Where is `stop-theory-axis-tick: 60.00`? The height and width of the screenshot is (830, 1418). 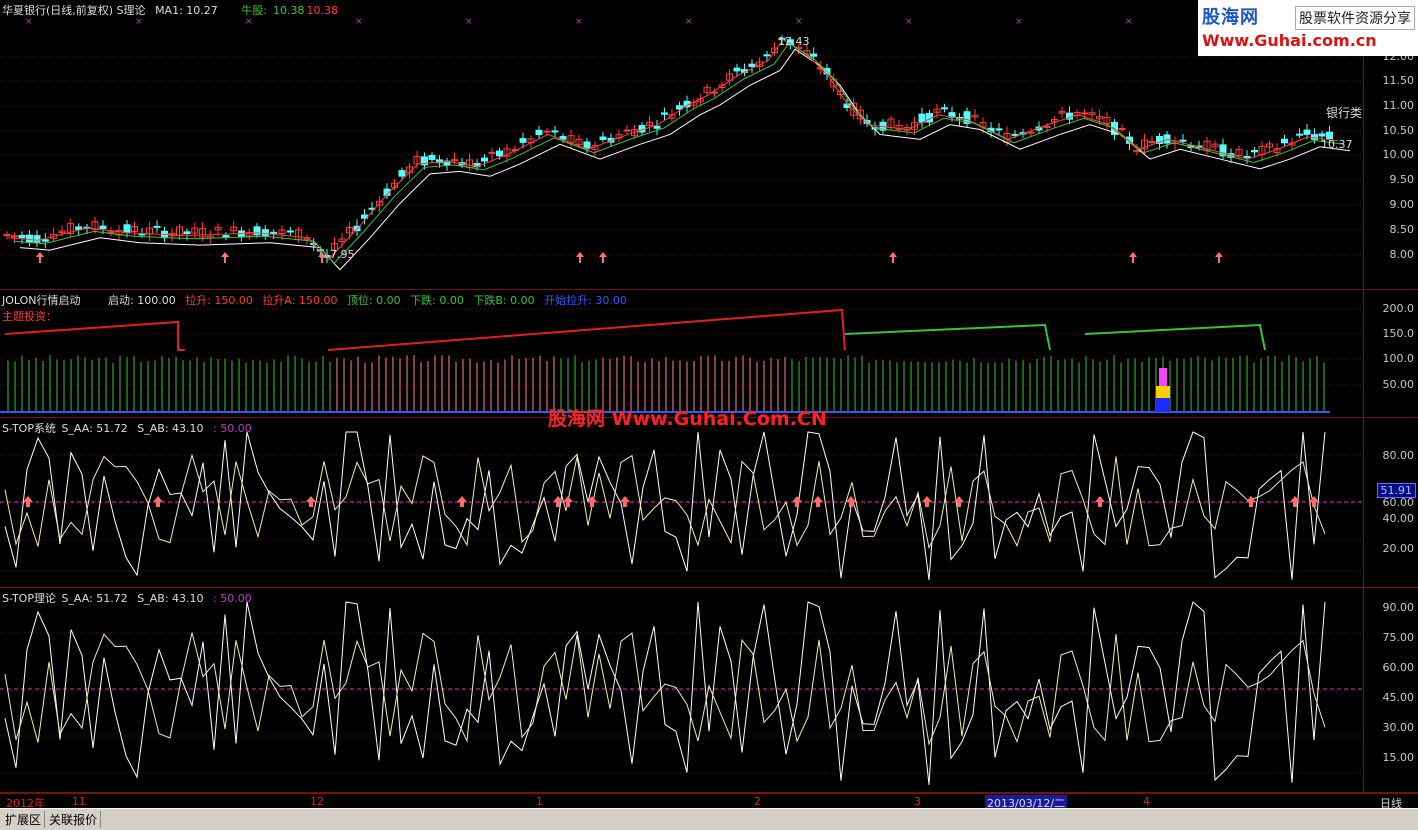
stop-theory-axis-tick: 60.00 is located at coordinates (1398, 667).